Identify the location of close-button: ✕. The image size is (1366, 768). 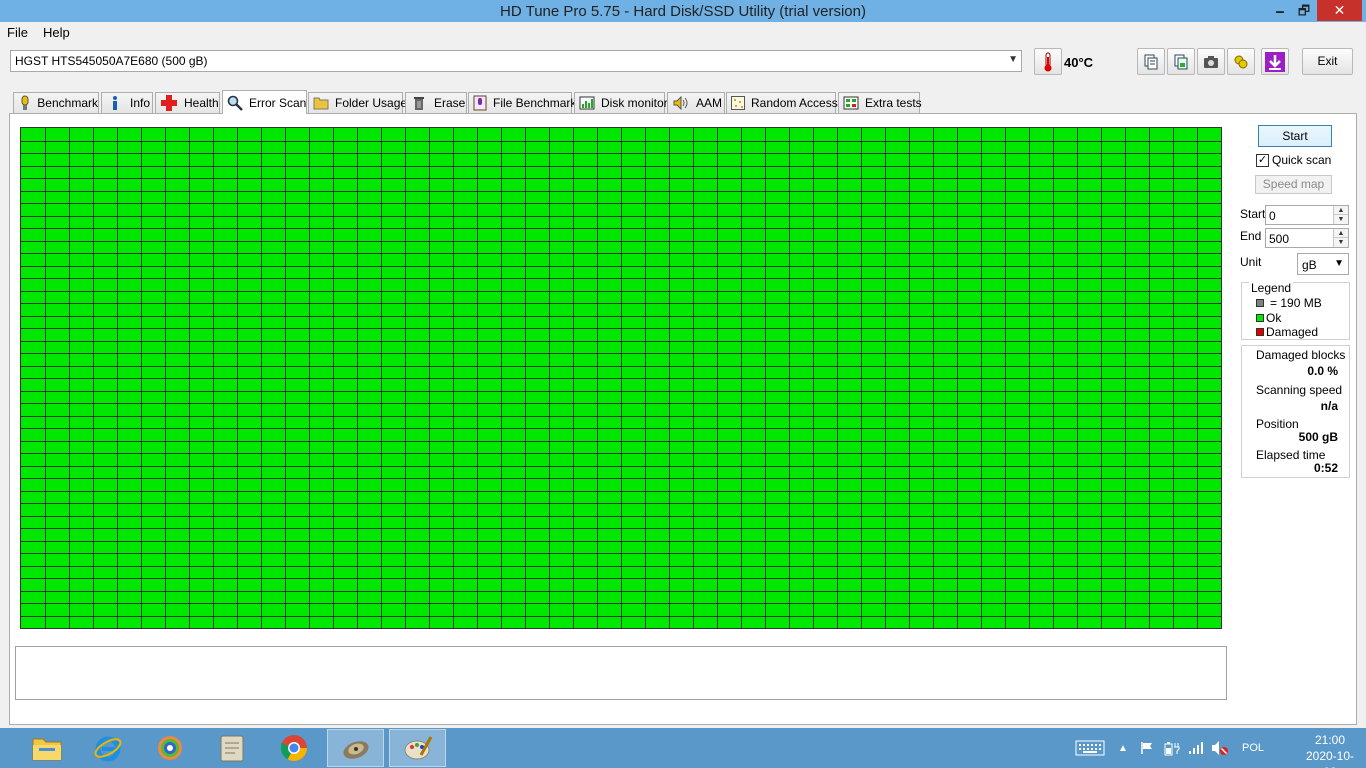
(1339, 10).